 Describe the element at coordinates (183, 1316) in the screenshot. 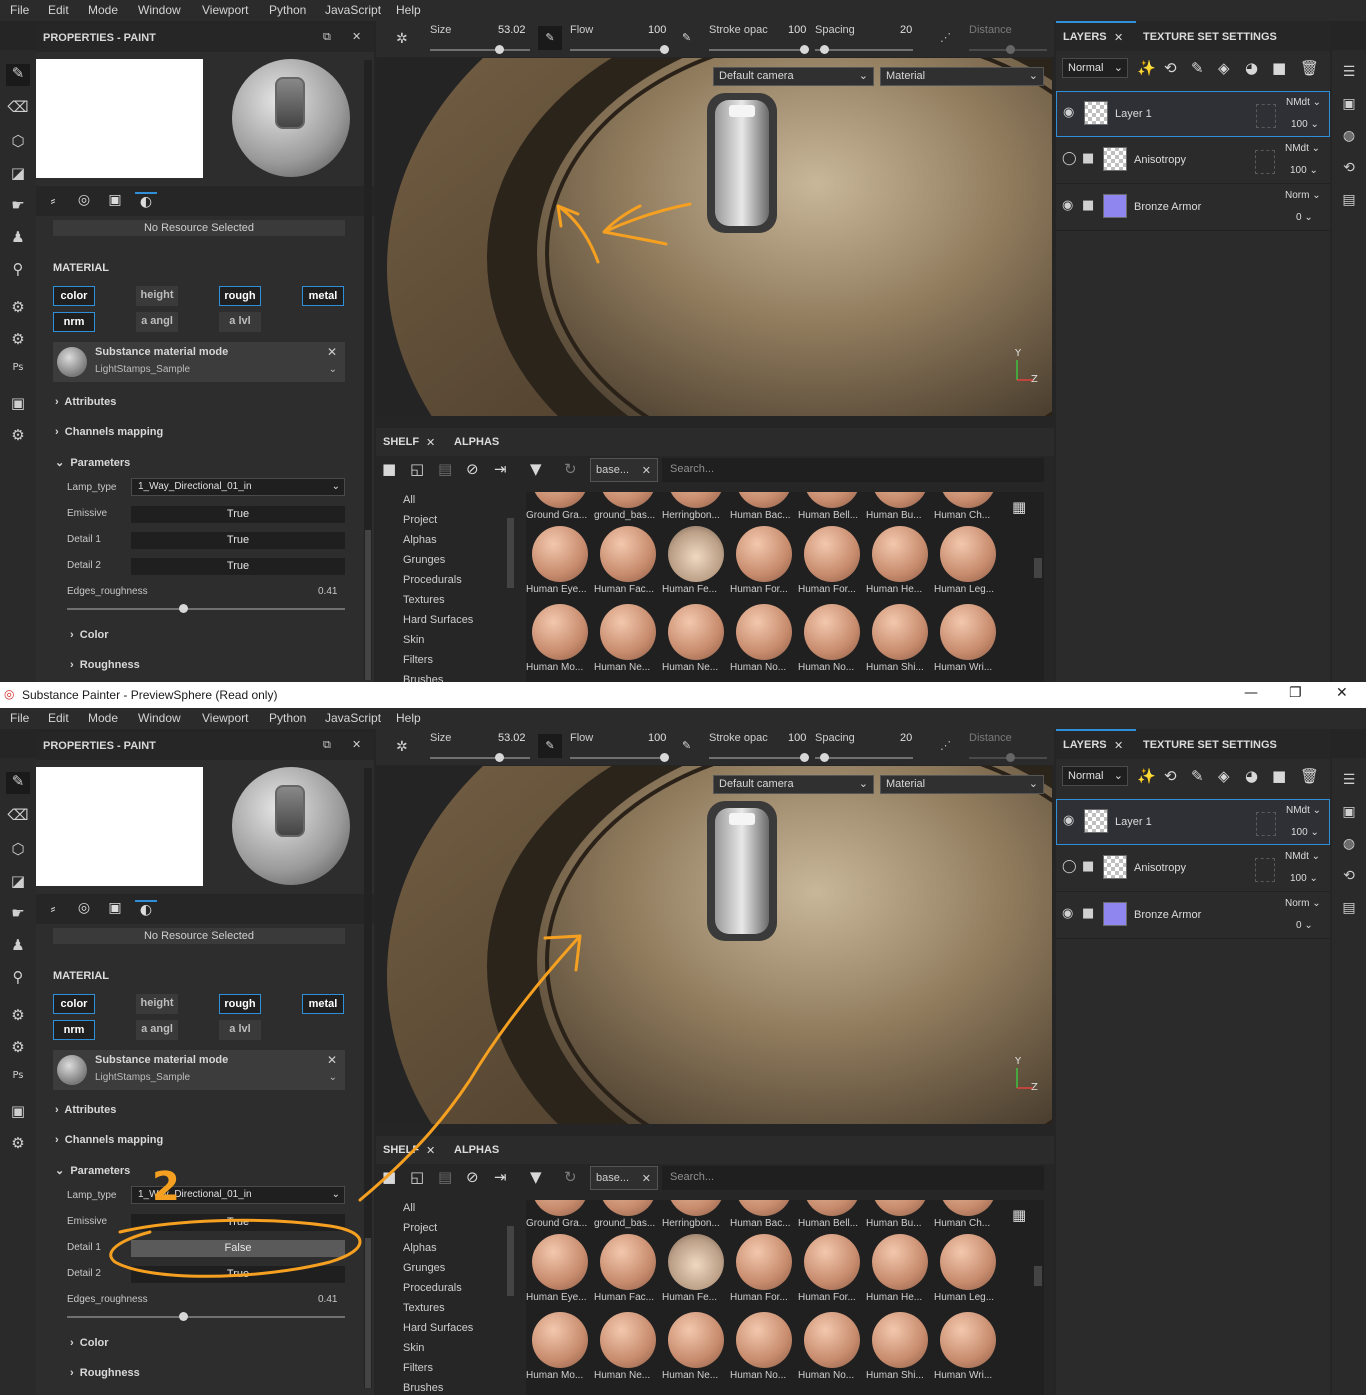

I see `edges-roughness-knob` at that location.